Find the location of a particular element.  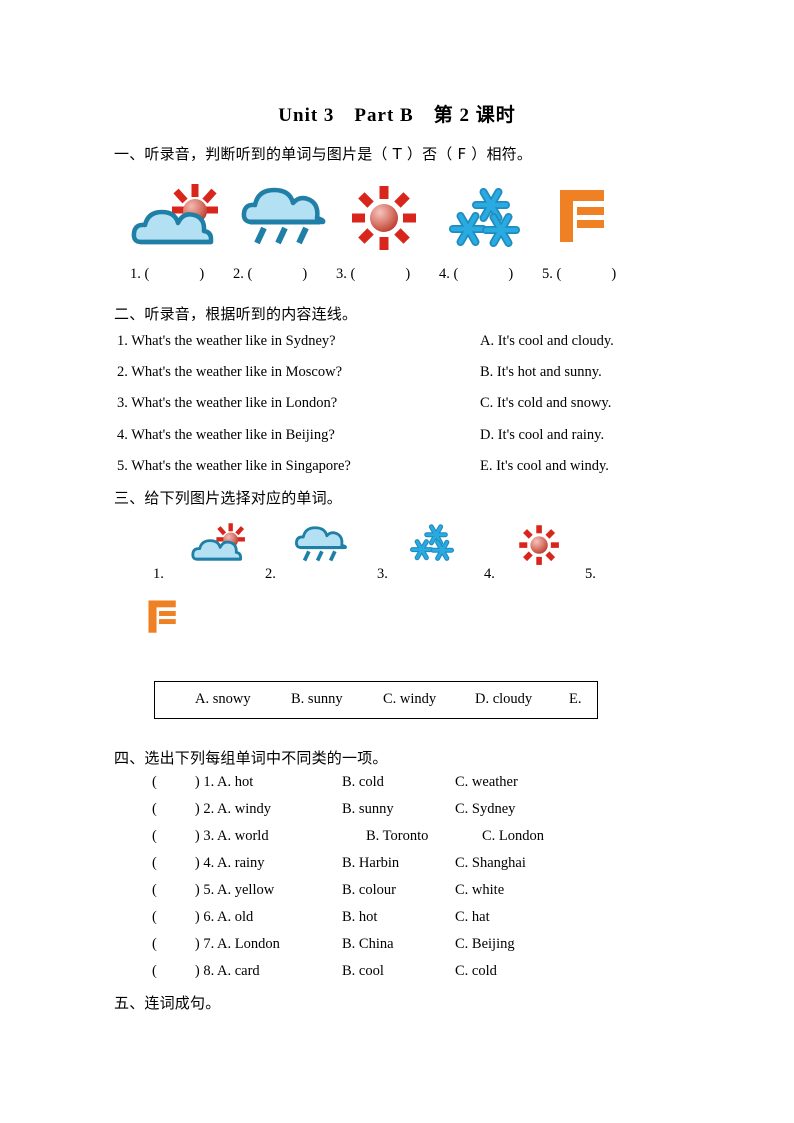

match-answer-b: B. It's hot and sunny. is located at coordinates (541, 372).